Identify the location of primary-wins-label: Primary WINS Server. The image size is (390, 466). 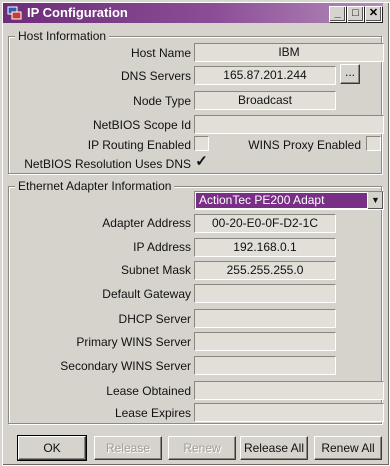
(133, 342).